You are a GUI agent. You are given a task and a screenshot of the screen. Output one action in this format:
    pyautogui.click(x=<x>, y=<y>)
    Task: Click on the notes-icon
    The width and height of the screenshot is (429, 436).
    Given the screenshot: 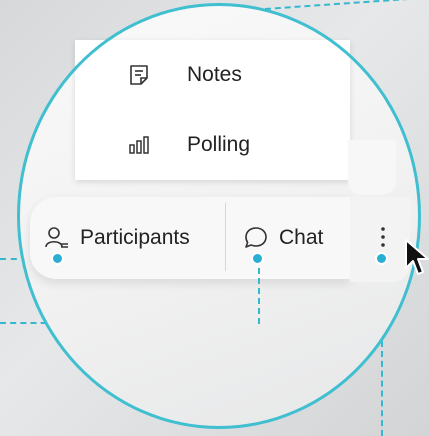 What is the action you would take?
    pyautogui.click(x=139, y=75)
    